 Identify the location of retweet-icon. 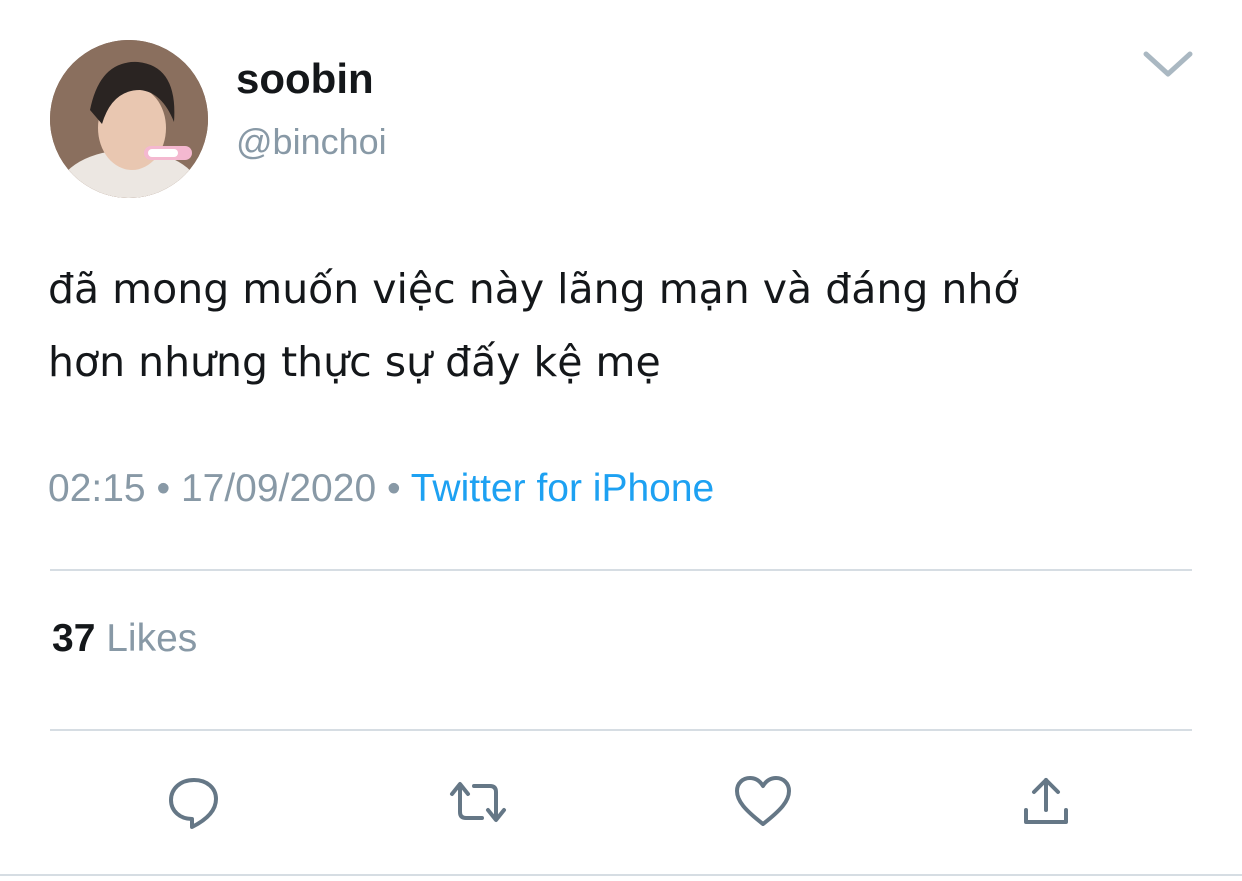
(478, 802).